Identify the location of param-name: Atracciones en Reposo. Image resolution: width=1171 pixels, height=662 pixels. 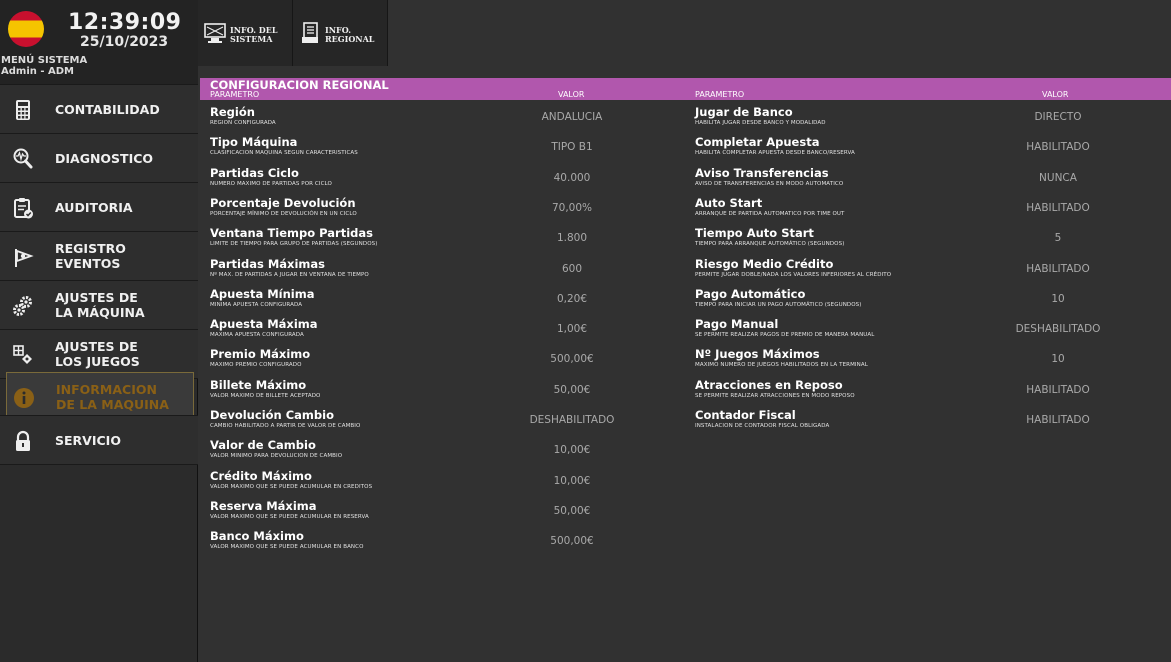
(769, 384).